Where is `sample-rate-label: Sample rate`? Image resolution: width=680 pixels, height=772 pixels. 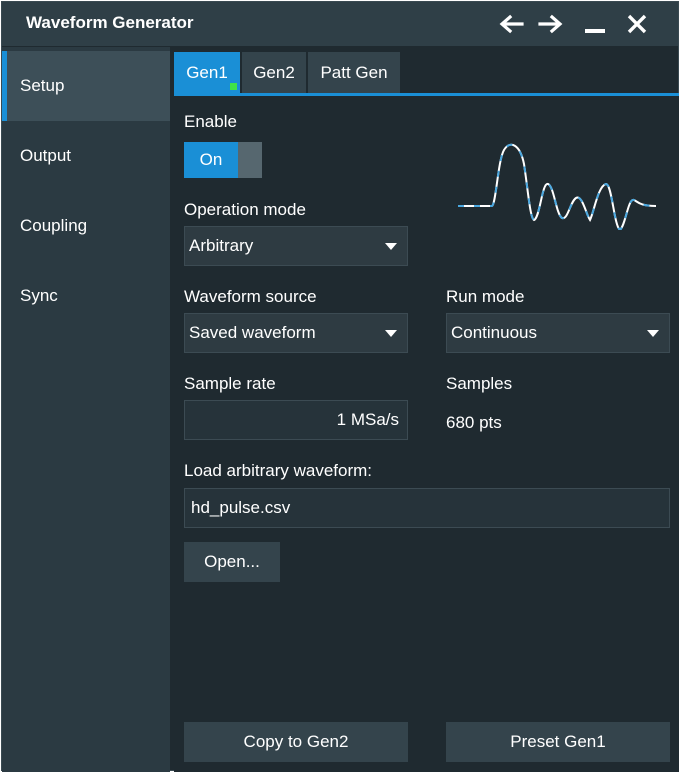
sample-rate-label: Sample rate is located at coordinates (230, 383).